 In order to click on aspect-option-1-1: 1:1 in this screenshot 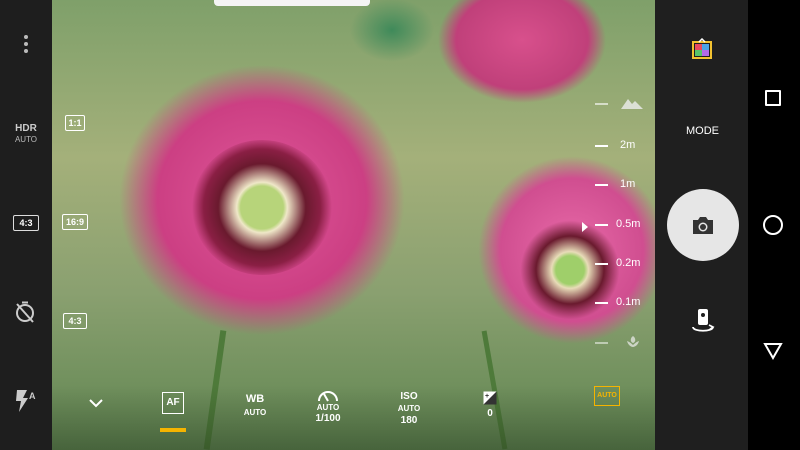, I will do `click(75, 123)`.